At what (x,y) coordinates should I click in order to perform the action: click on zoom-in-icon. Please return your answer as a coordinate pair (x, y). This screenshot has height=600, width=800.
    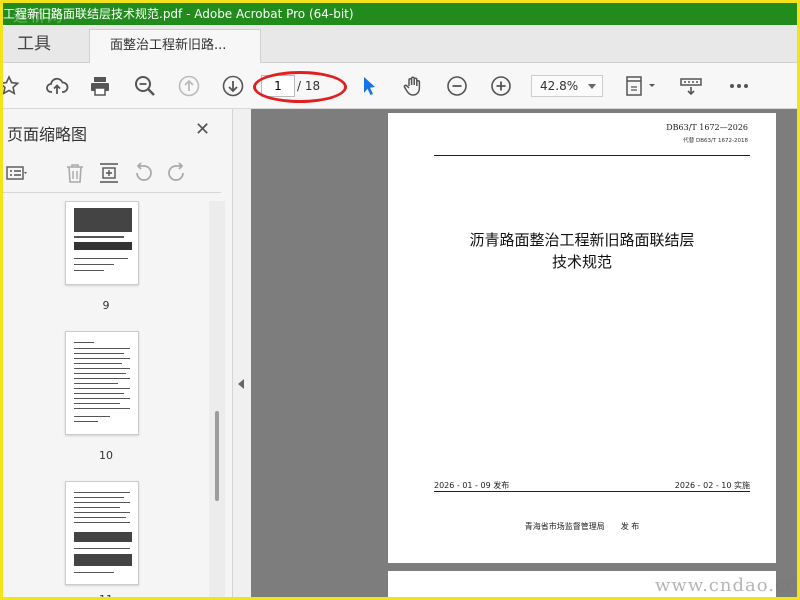
    Looking at the image, I should click on (501, 86).